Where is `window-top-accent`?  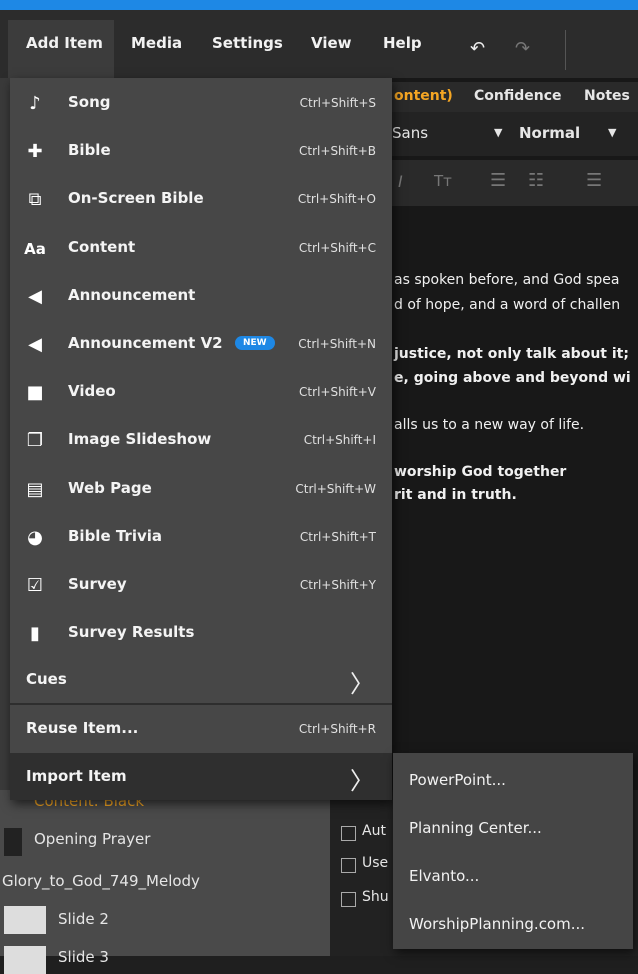
window-top-accent is located at coordinates (319, 5).